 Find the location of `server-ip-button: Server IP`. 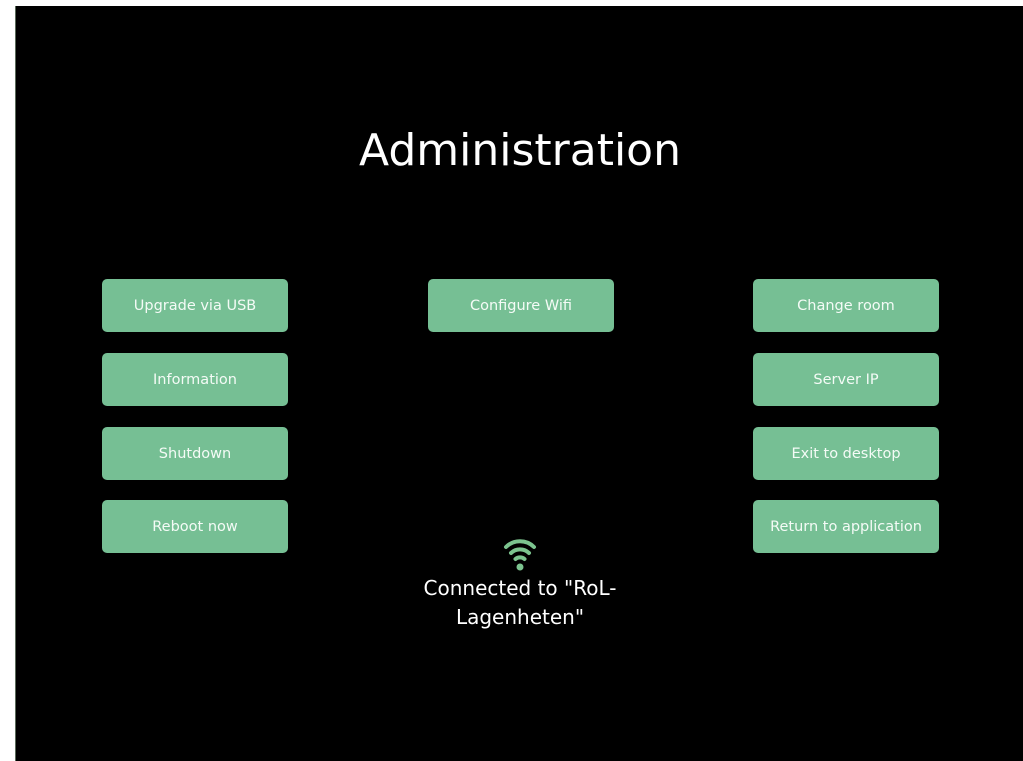

server-ip-button: Server IP is located at coordinates (846, 379).